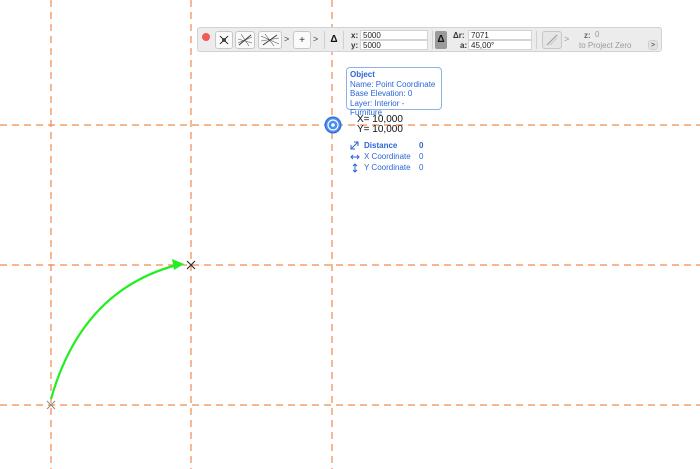  Describe the element at coordinates (354, 145) in the screenshot. I see `diagonal-arrow-icon` at that location.